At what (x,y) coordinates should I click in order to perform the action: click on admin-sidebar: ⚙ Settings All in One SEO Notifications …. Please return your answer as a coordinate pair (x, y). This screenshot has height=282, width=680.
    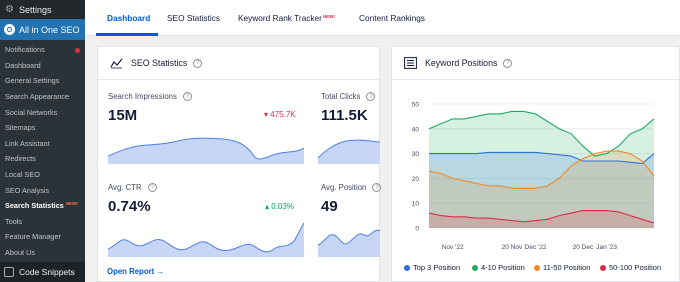
    Looking at the image, I should click on (42, 141).